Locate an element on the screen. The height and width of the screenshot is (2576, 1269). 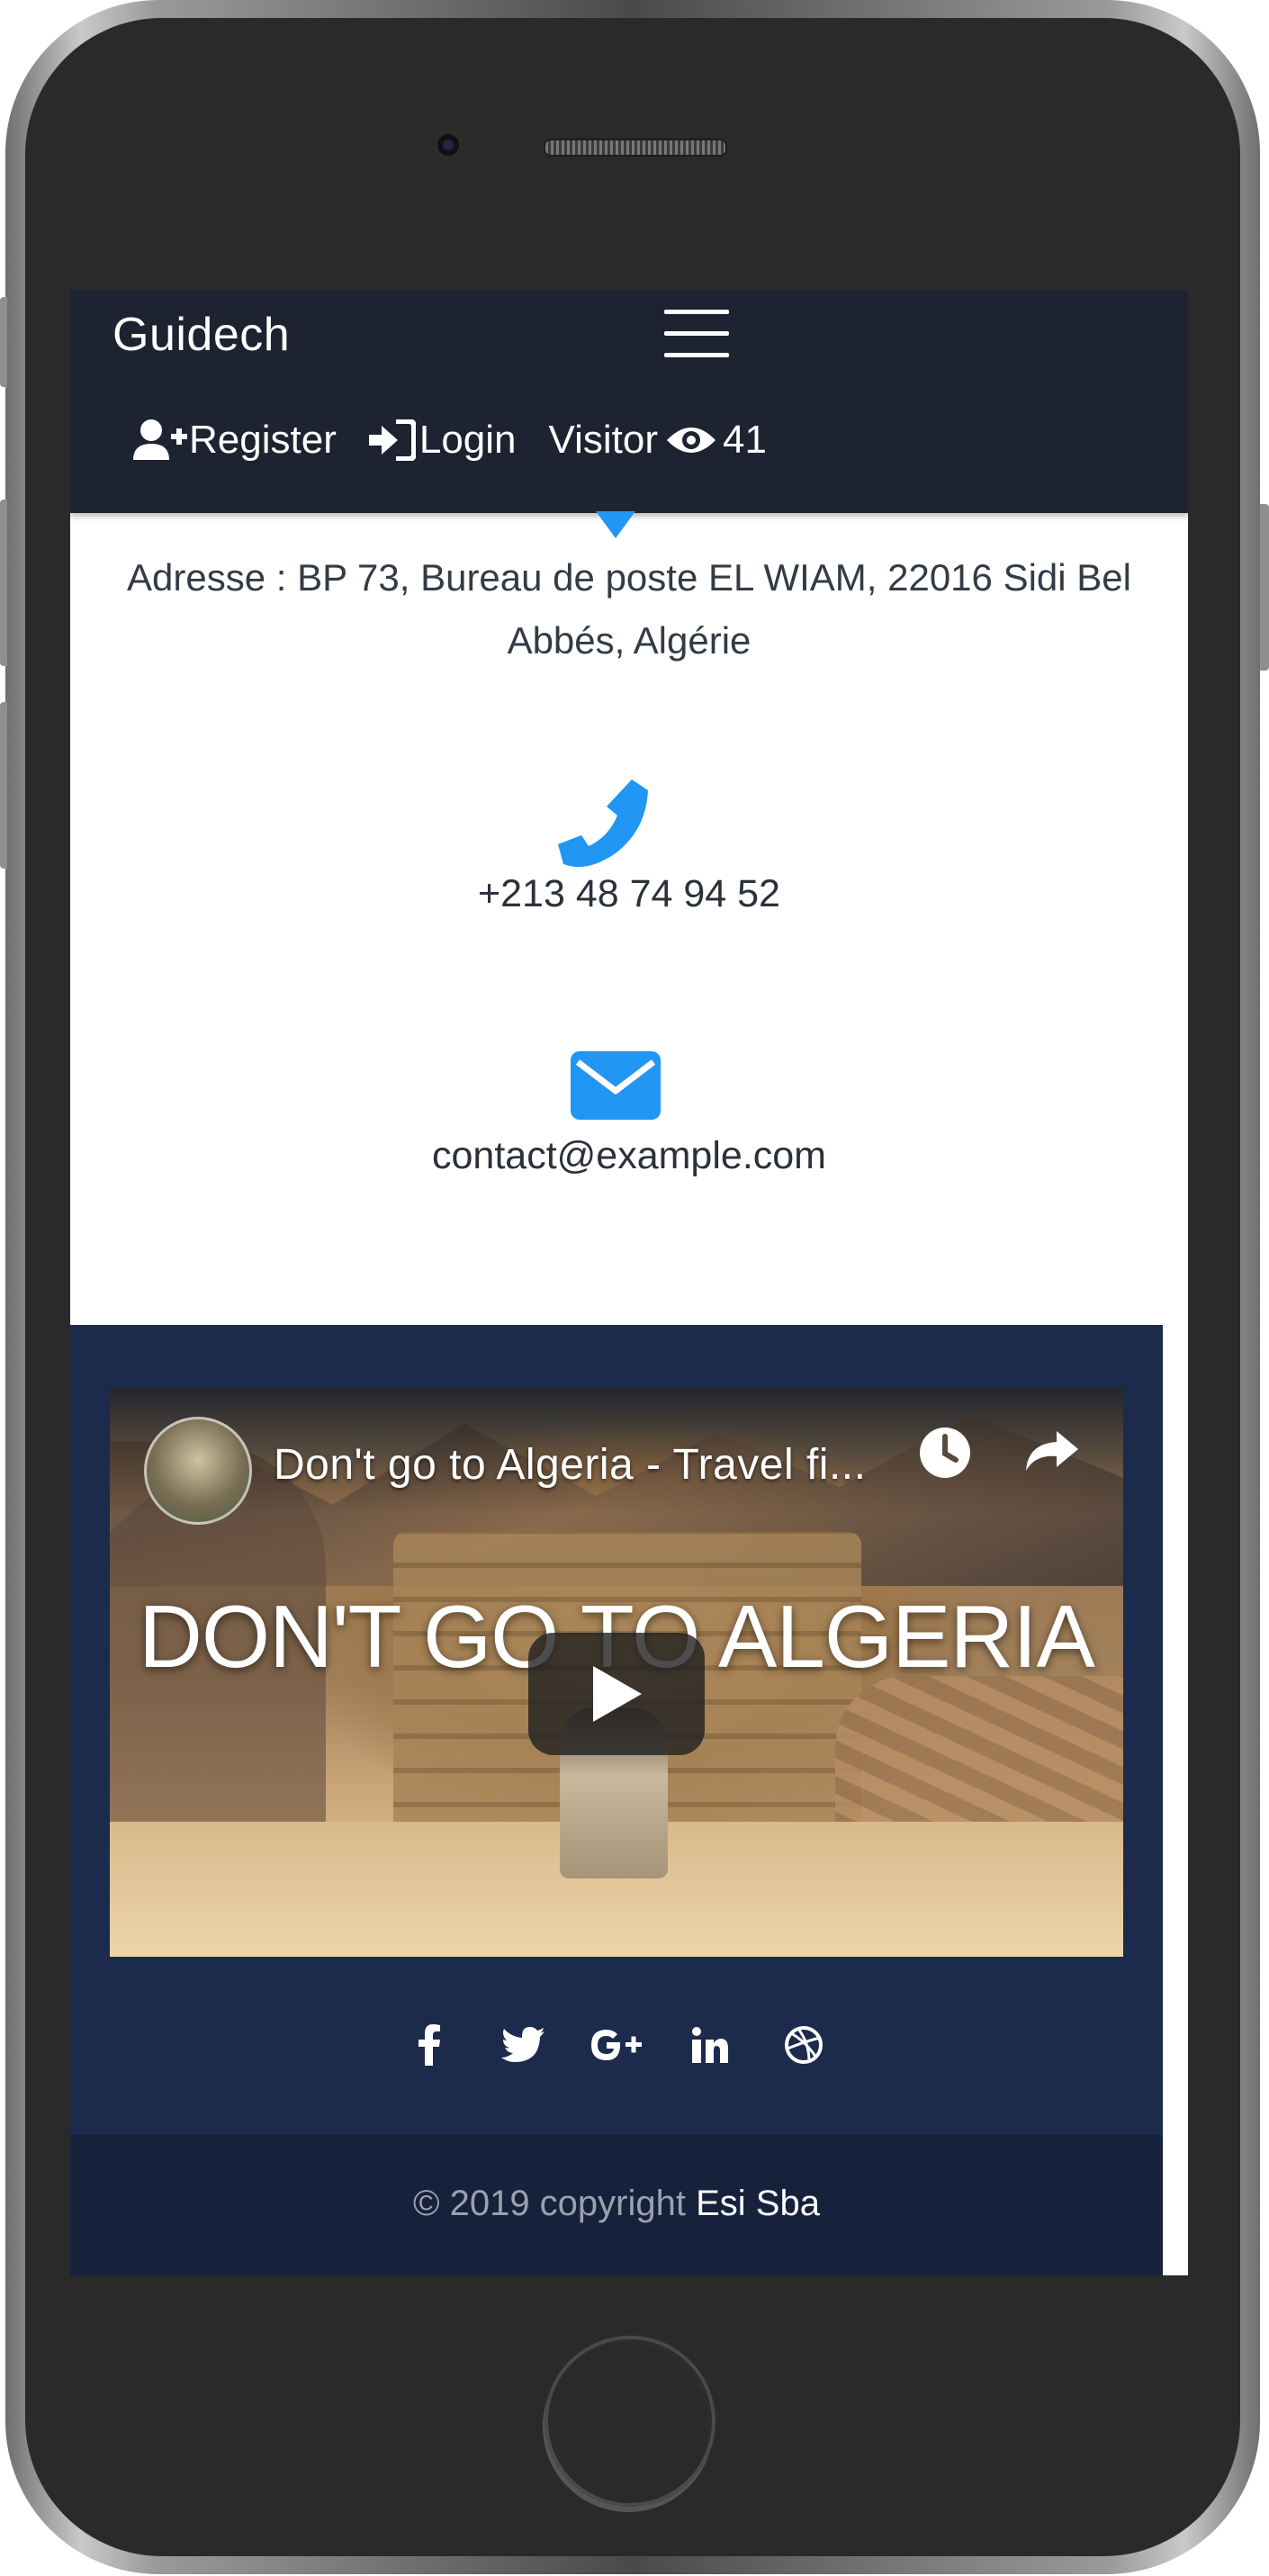
front-camera is located at coordinates (448, 145).